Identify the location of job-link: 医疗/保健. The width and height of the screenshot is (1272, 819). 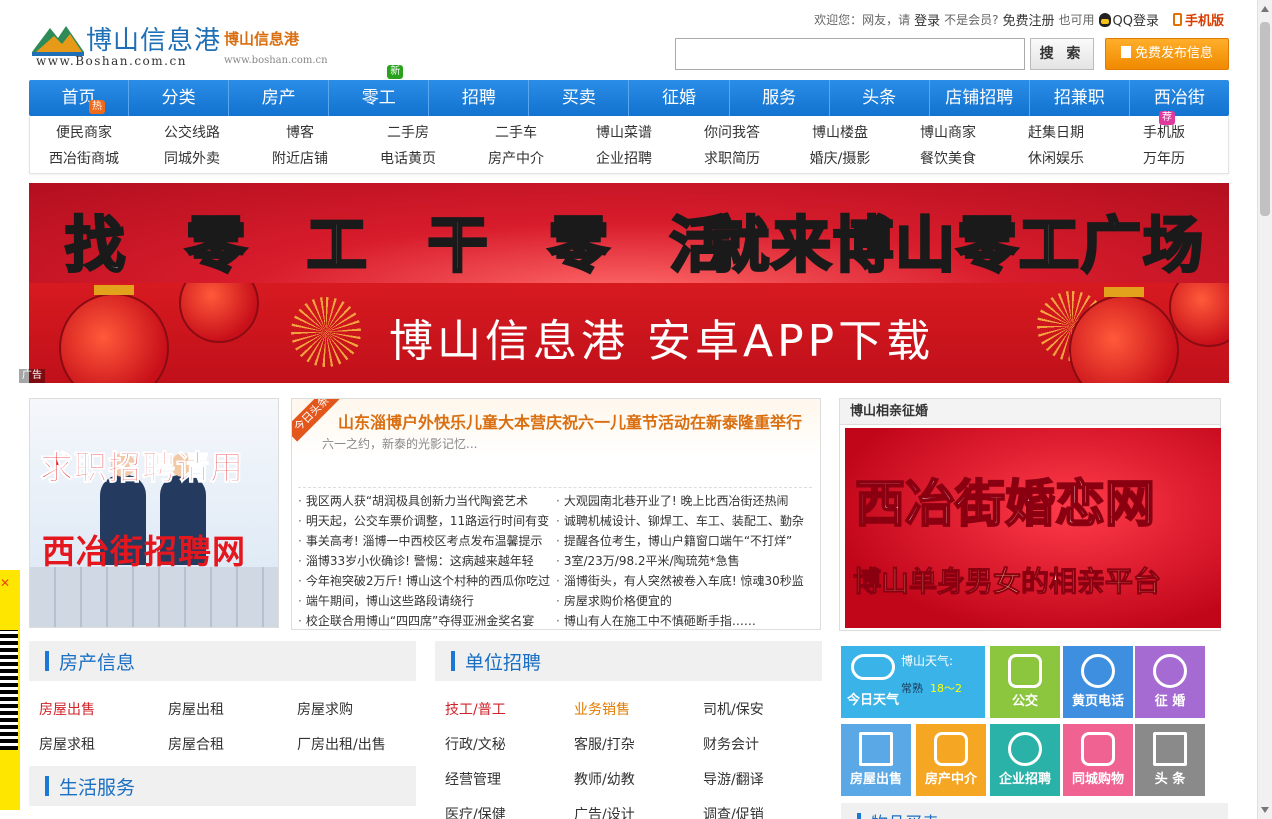
(475, 811).